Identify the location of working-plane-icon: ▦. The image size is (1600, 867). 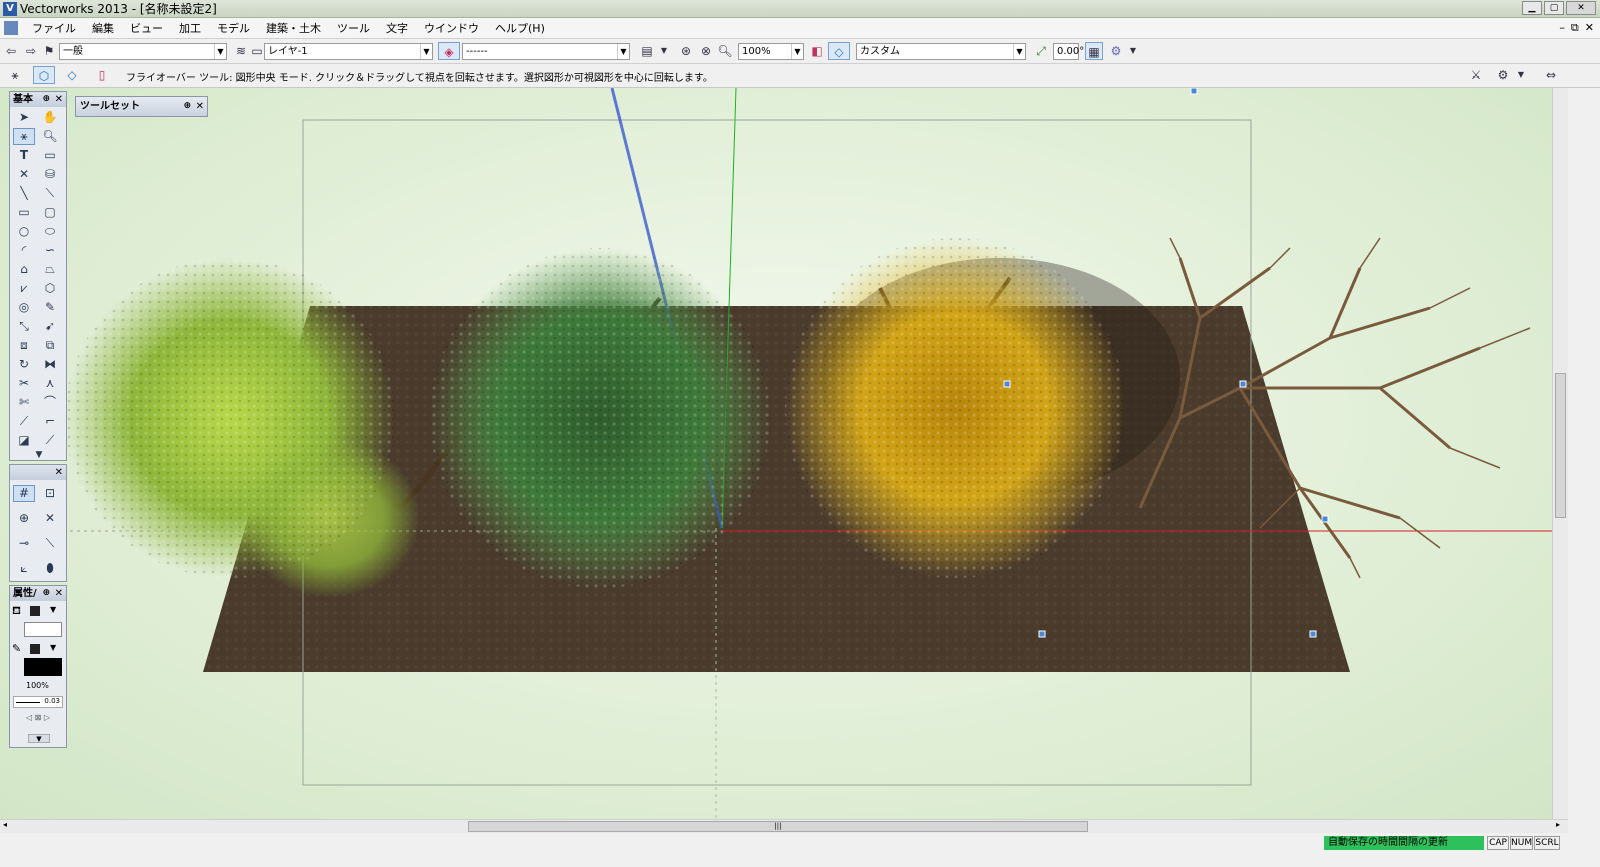
(1094, 51).